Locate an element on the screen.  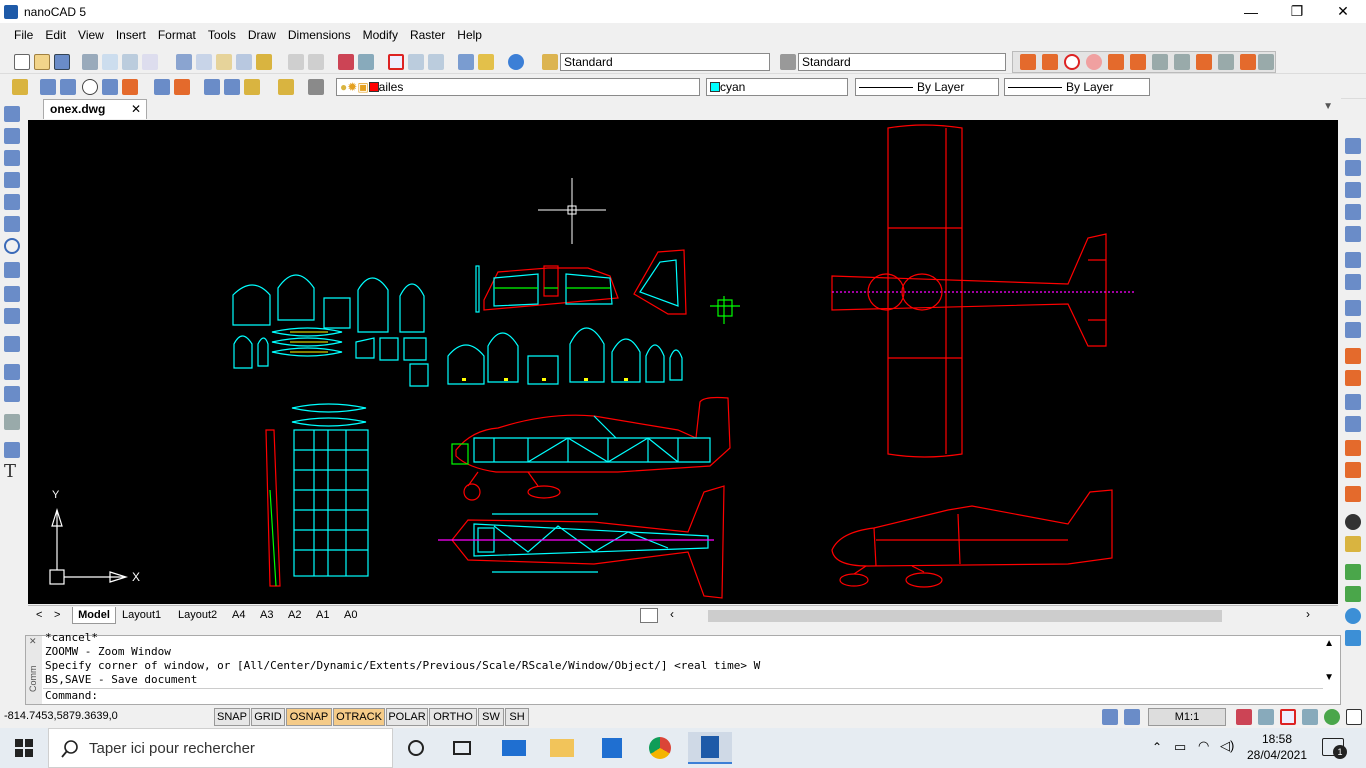
mirror-icon is located at coordinates (1353, 190).